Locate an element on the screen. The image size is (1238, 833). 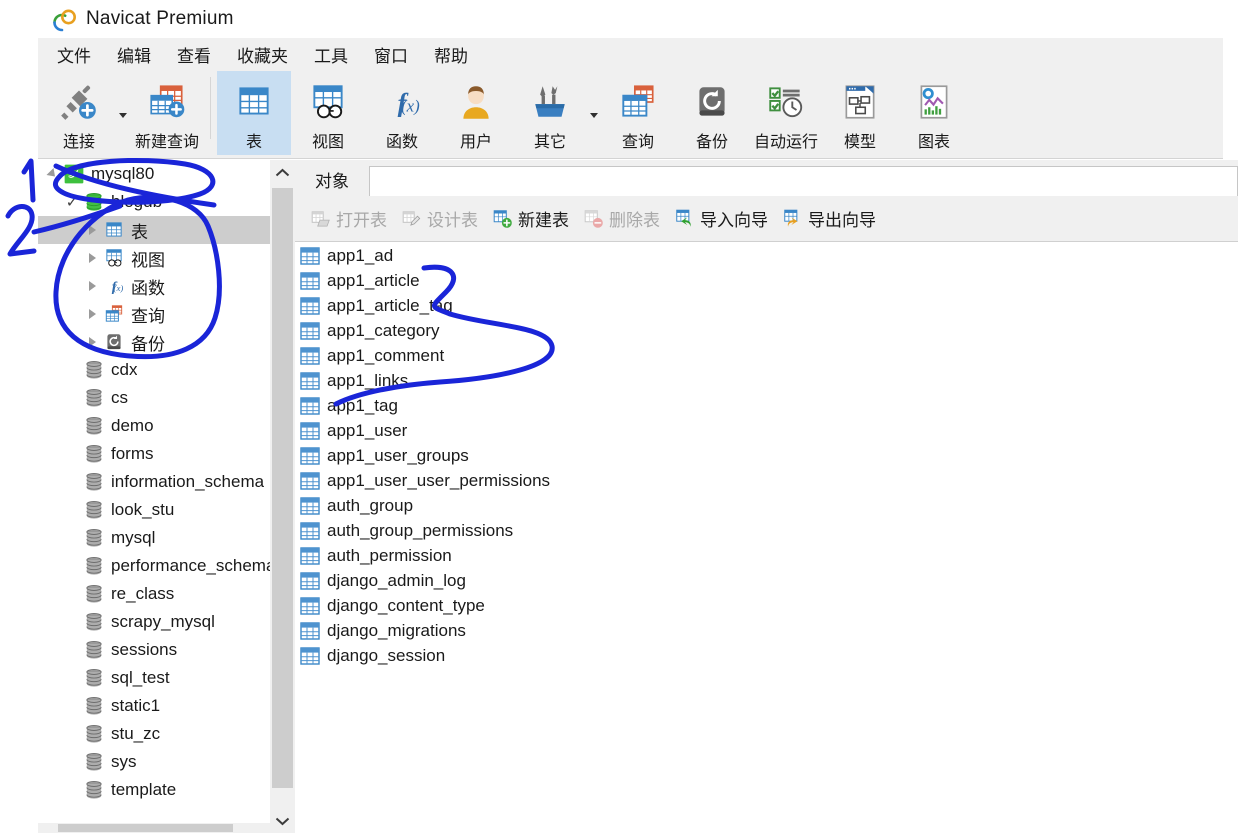
ribbon-connection: 连接 is located at coordinates (79, 113).